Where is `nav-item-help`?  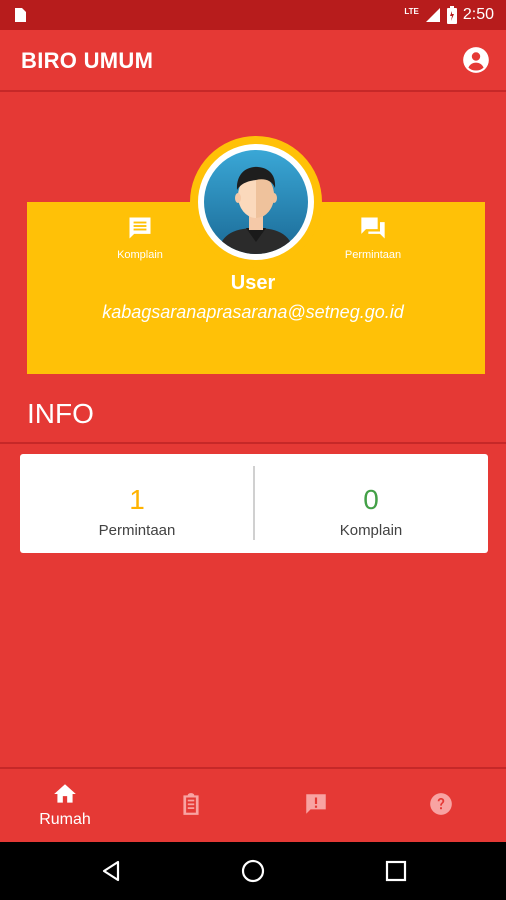 nav-item-help is located at coordinates (441, 805).